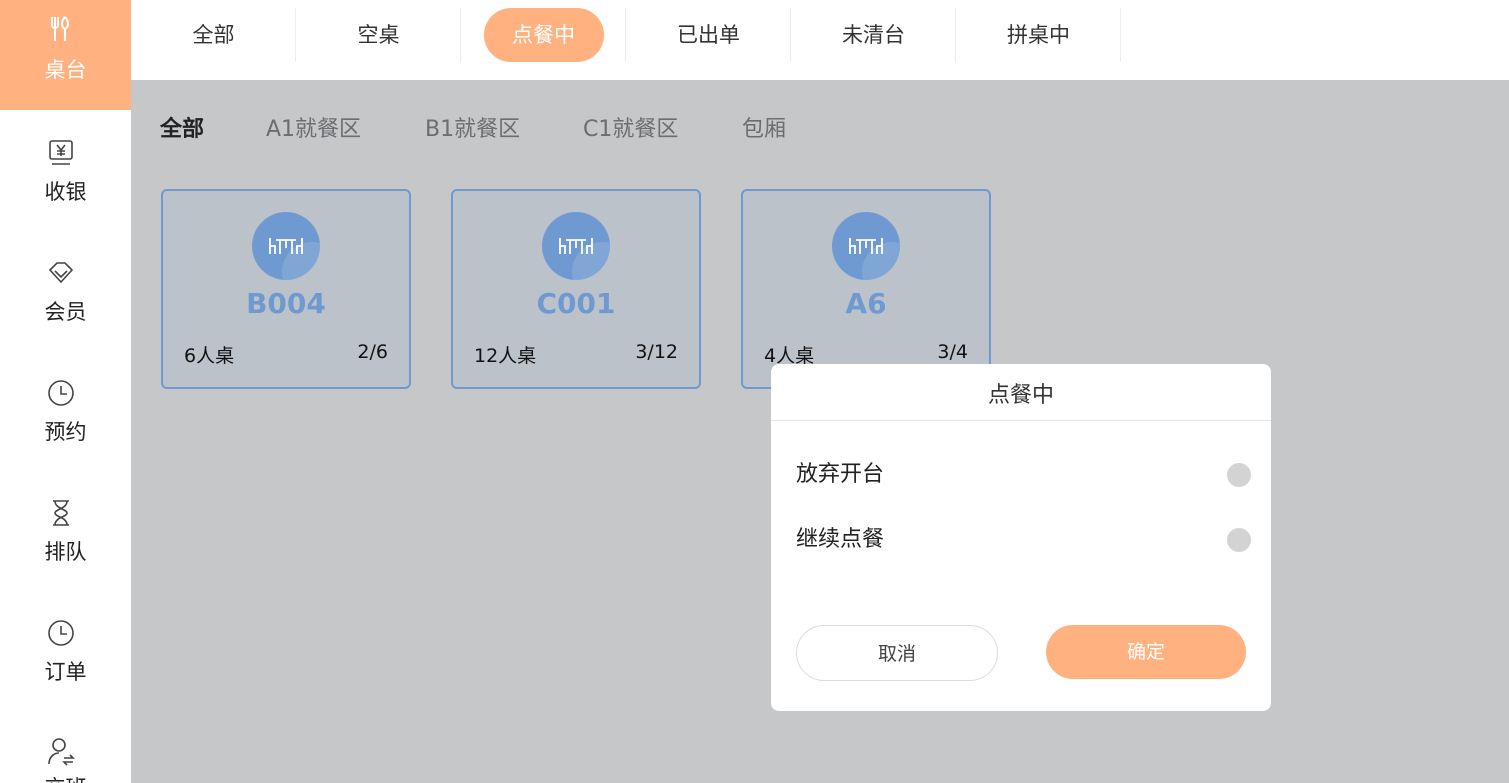 The width and height of the screenshot is (1509, 783). I want to click on tab-divider, so click(1120, 35).